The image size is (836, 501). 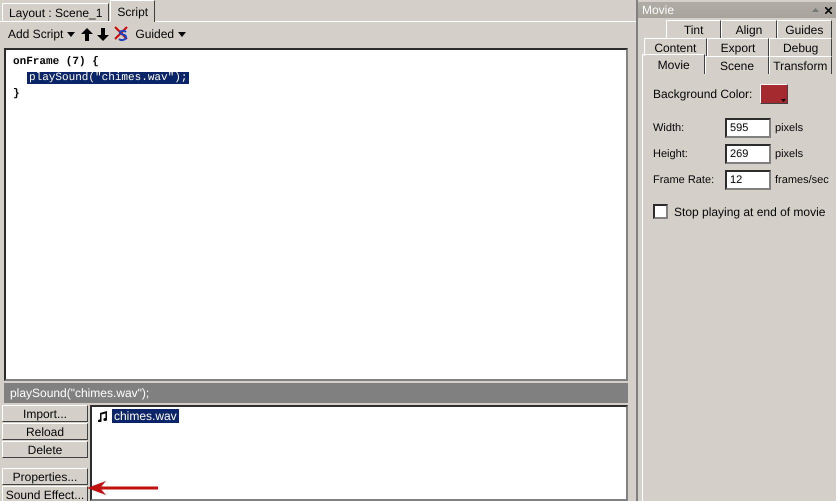 What do you see at coordinates (774, 94) in the screenshot?
I see `color-picker` at bounding box center [774, 94].